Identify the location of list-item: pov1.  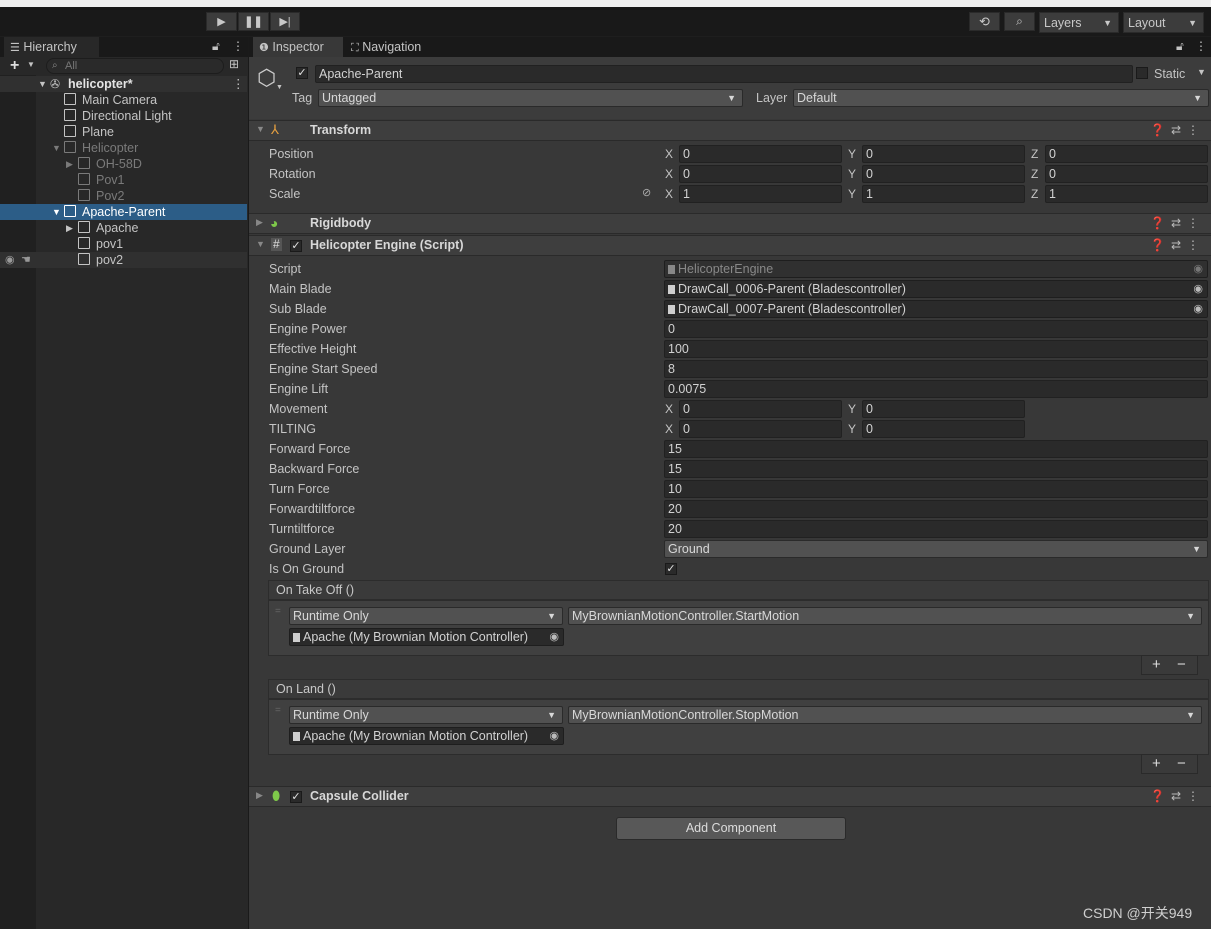
(123, 244).